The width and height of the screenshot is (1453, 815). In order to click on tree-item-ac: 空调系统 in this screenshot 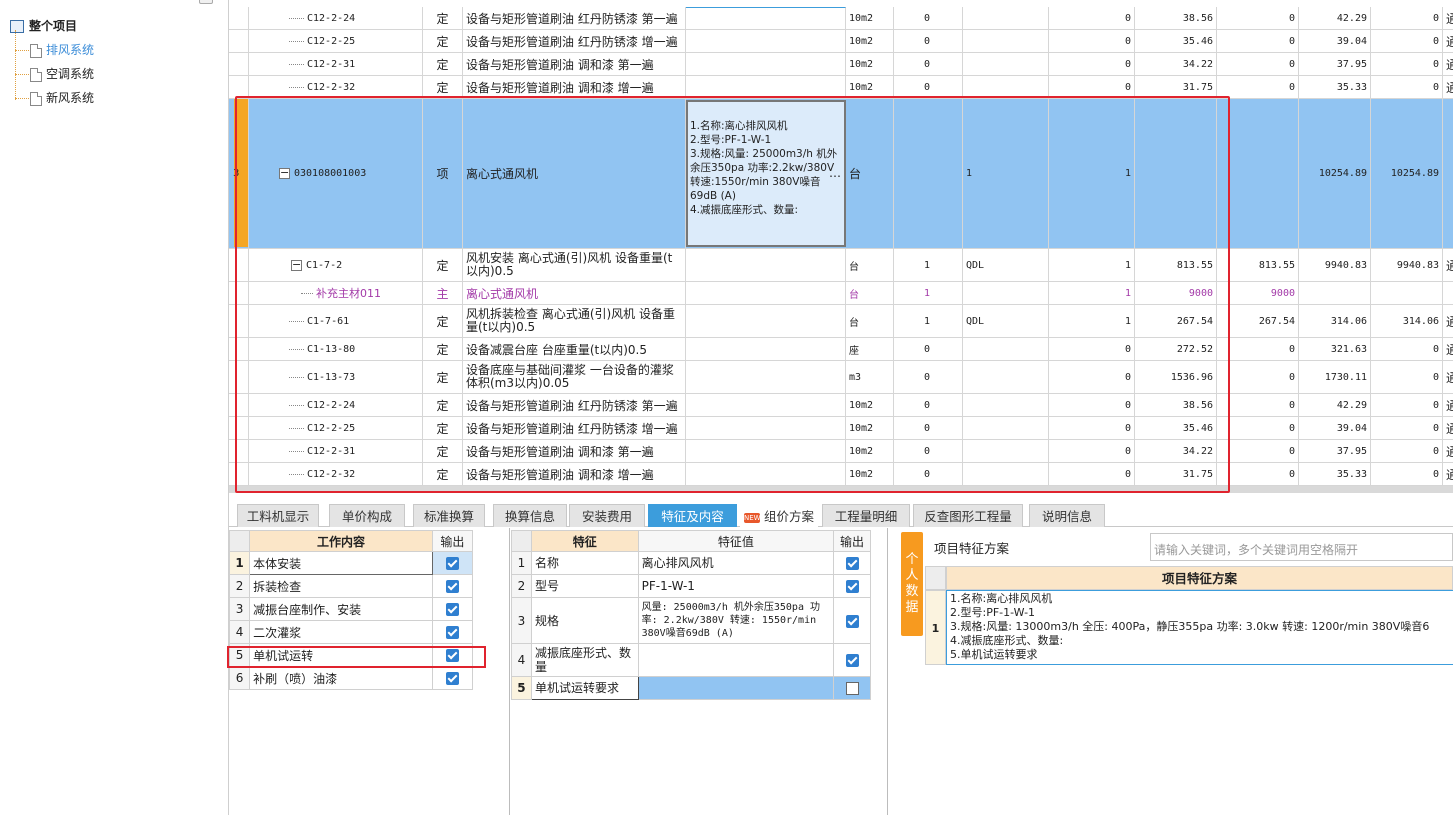, I will do `click(62, 74)`.